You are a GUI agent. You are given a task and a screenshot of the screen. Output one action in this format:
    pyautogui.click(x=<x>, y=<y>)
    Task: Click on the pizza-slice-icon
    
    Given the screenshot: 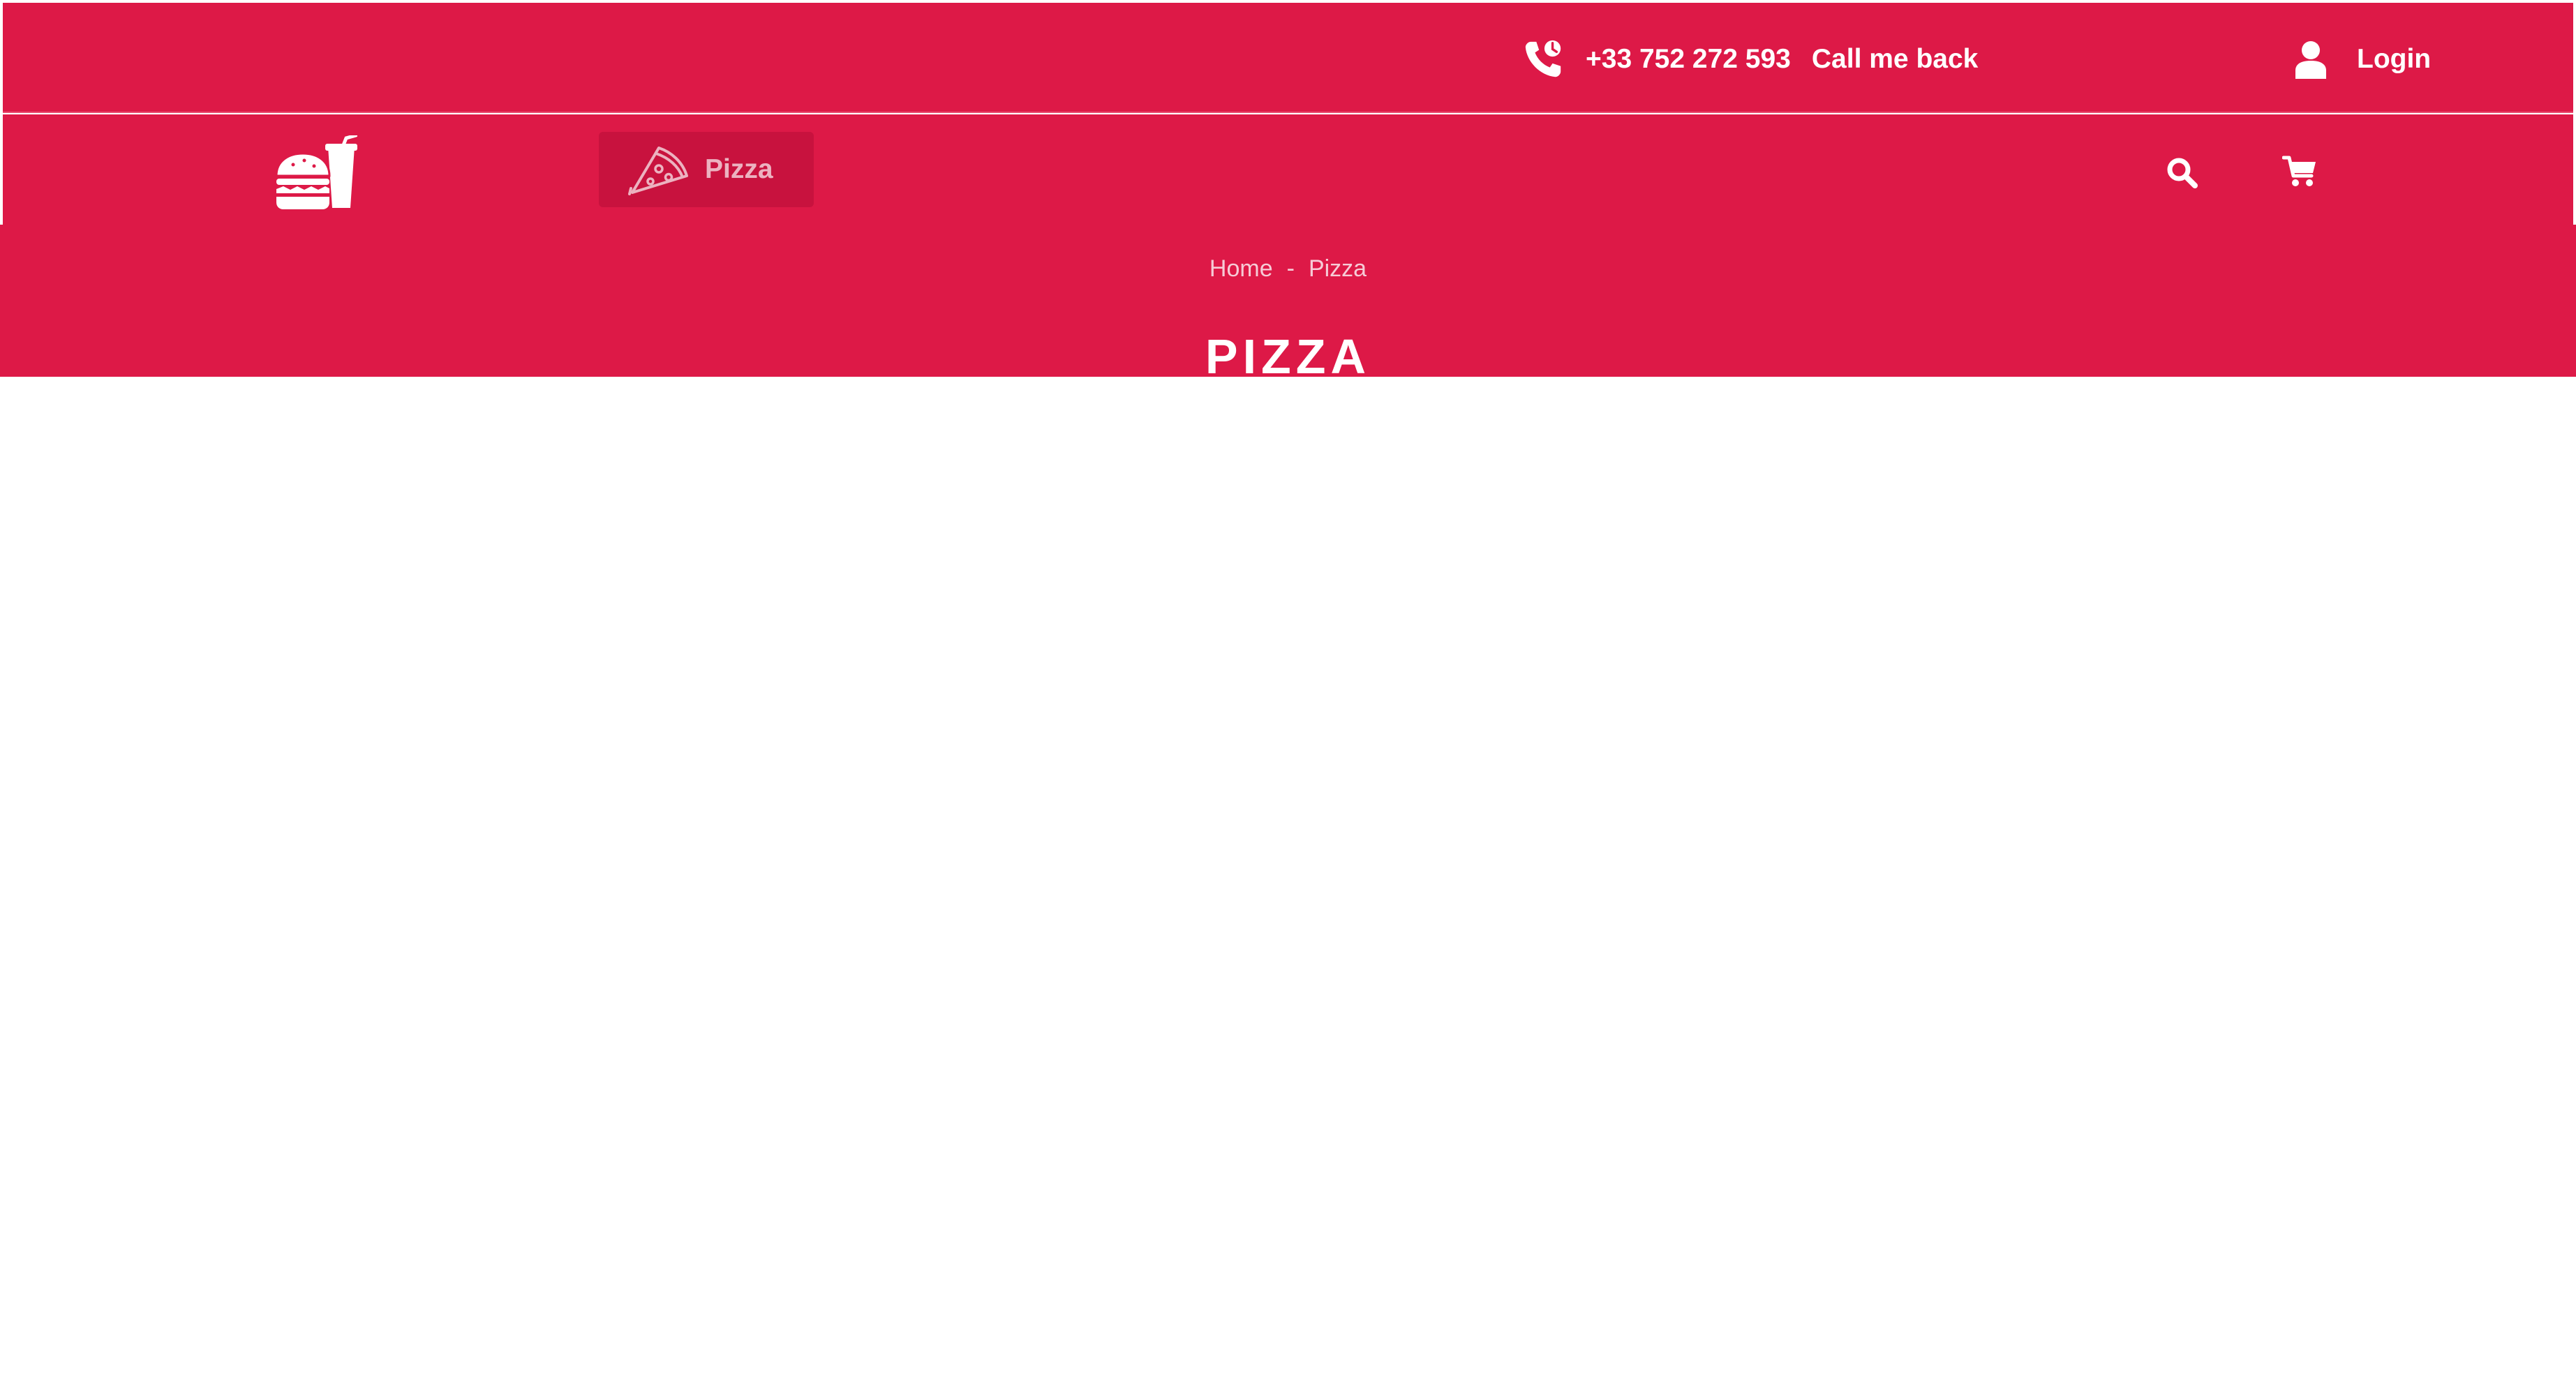 What is the action you would take?
    pyautogui.click(x=658, y=171)
    